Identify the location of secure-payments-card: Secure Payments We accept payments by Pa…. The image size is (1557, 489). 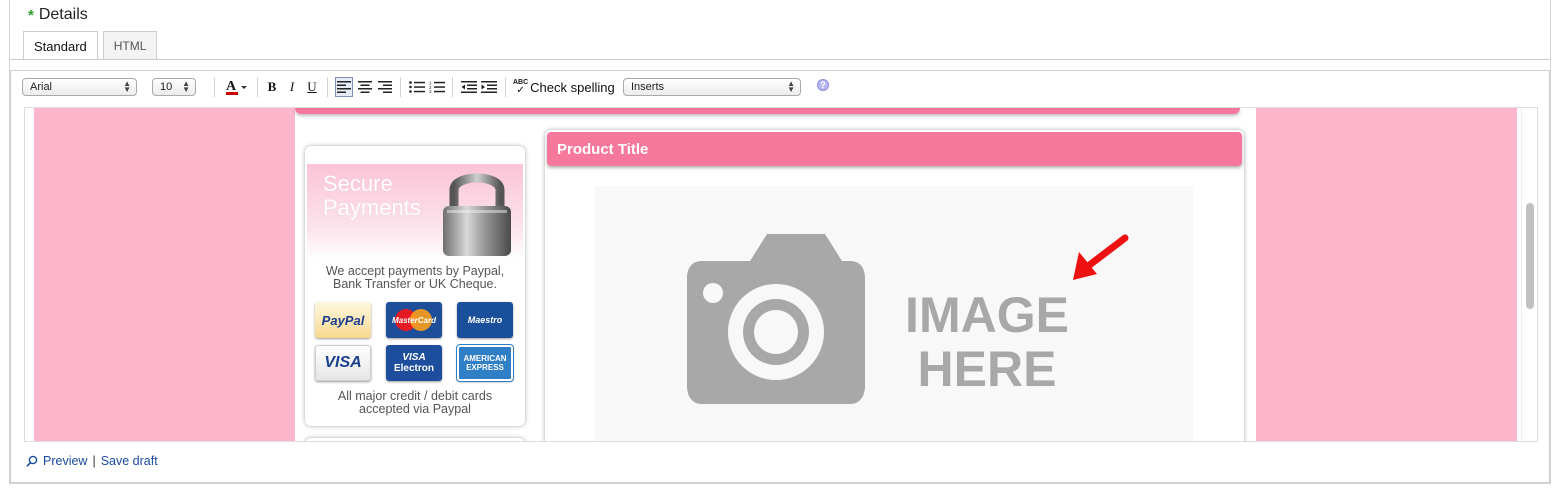
(415, 286).